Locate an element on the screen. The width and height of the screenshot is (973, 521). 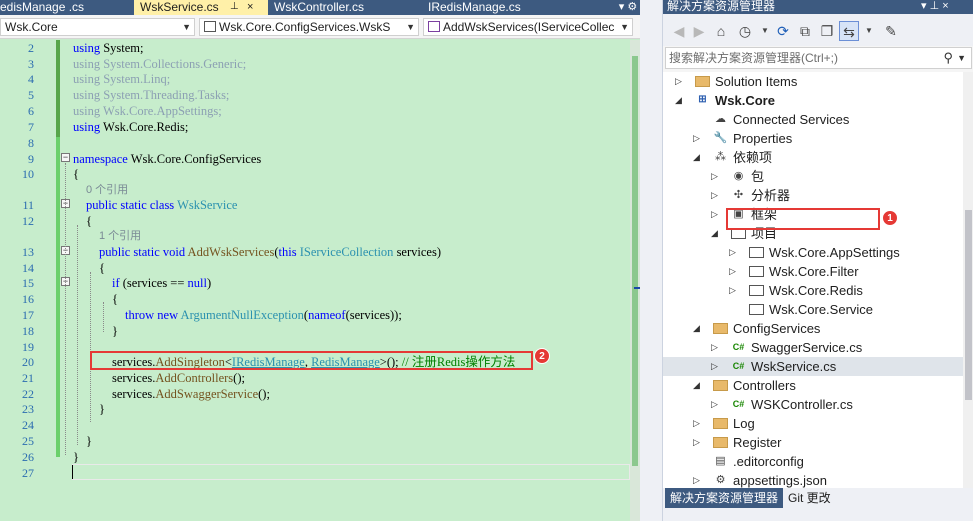
collapse-all-icon: ⧉ is located at coordinates (805, 31).